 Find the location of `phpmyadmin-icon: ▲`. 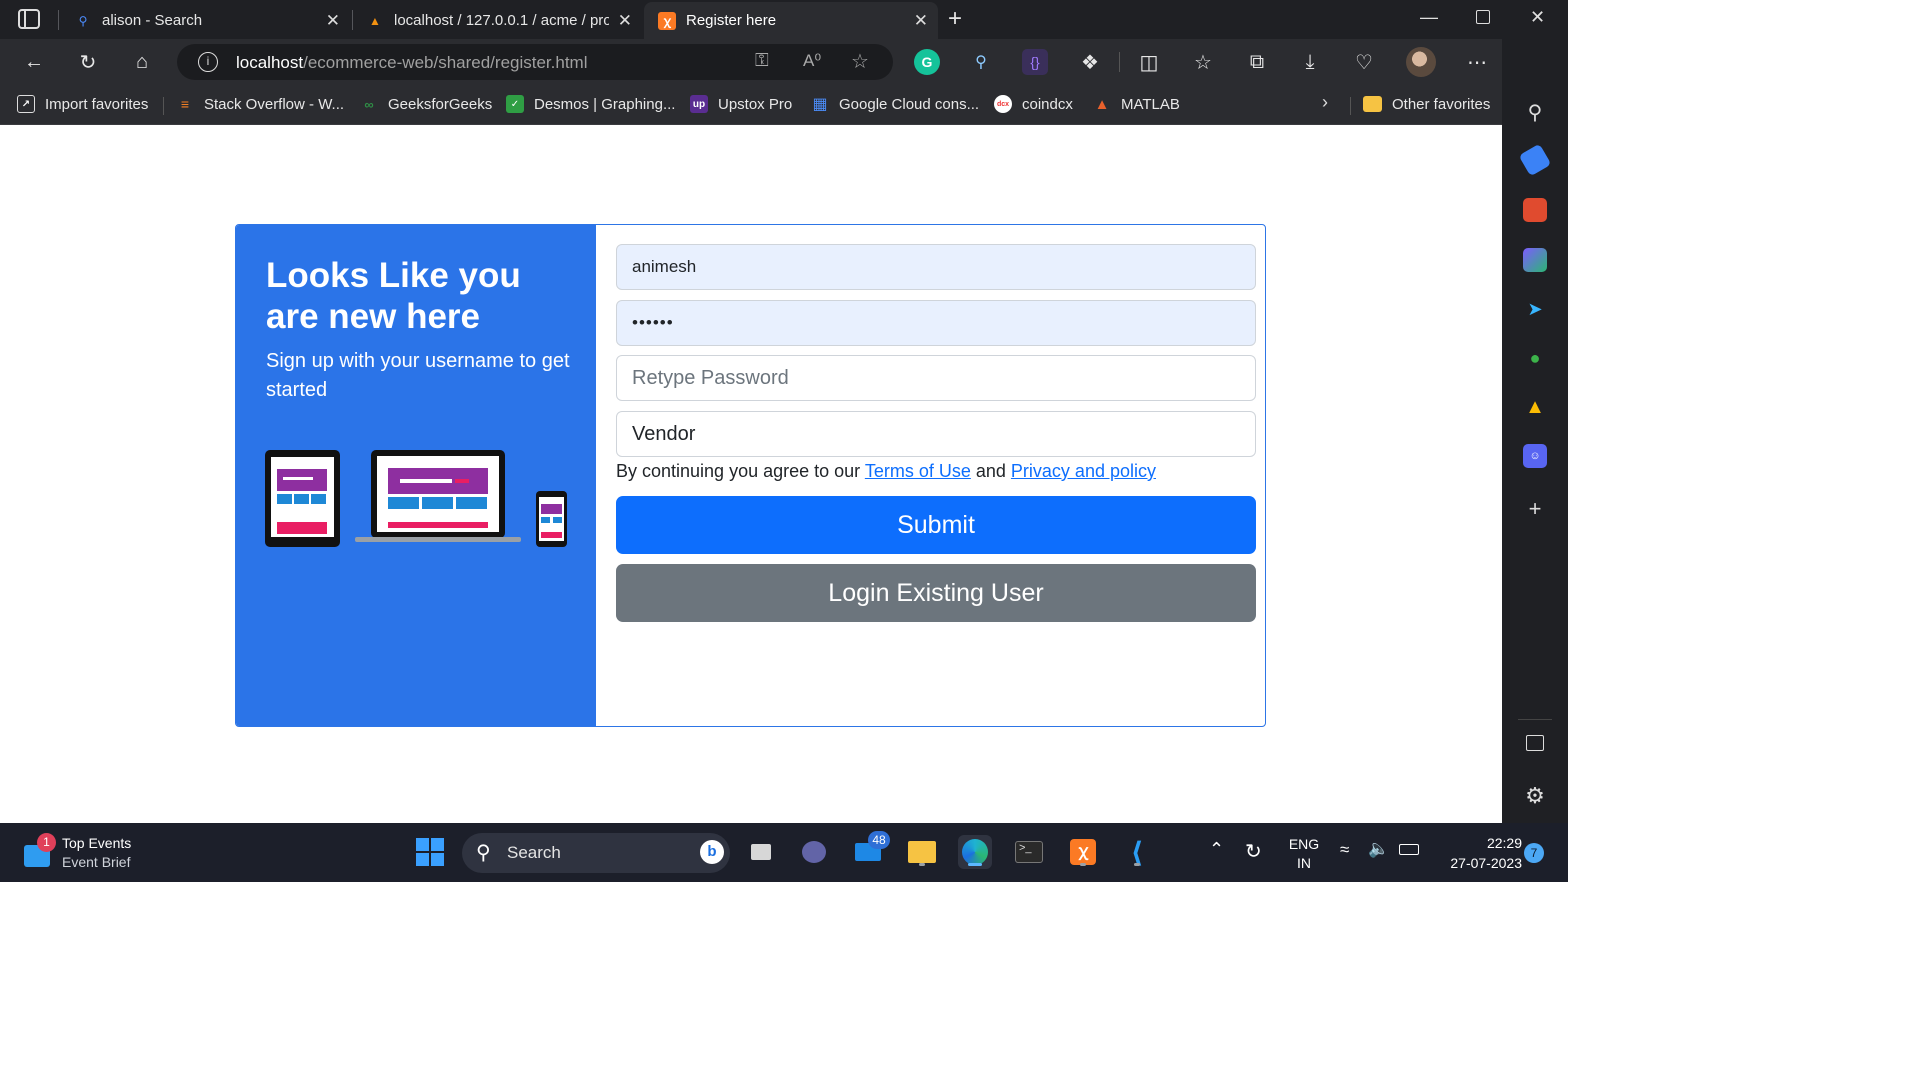

phpmyadmin-icon: ▲ is located at coordinates (375, 20).